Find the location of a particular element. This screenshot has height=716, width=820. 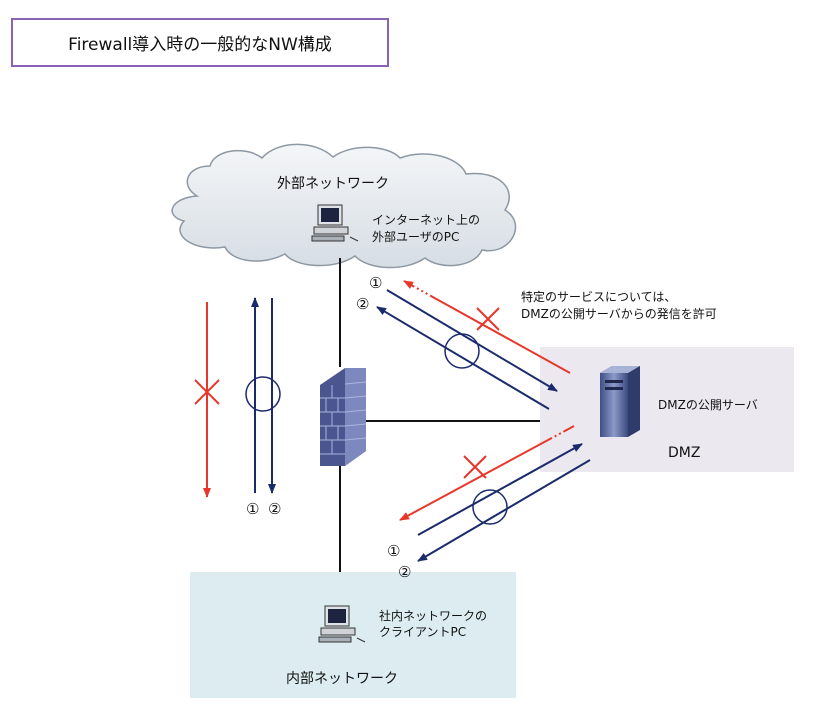

note-line1: 特定のサービスについては、 is located at coordinates (599, 297).